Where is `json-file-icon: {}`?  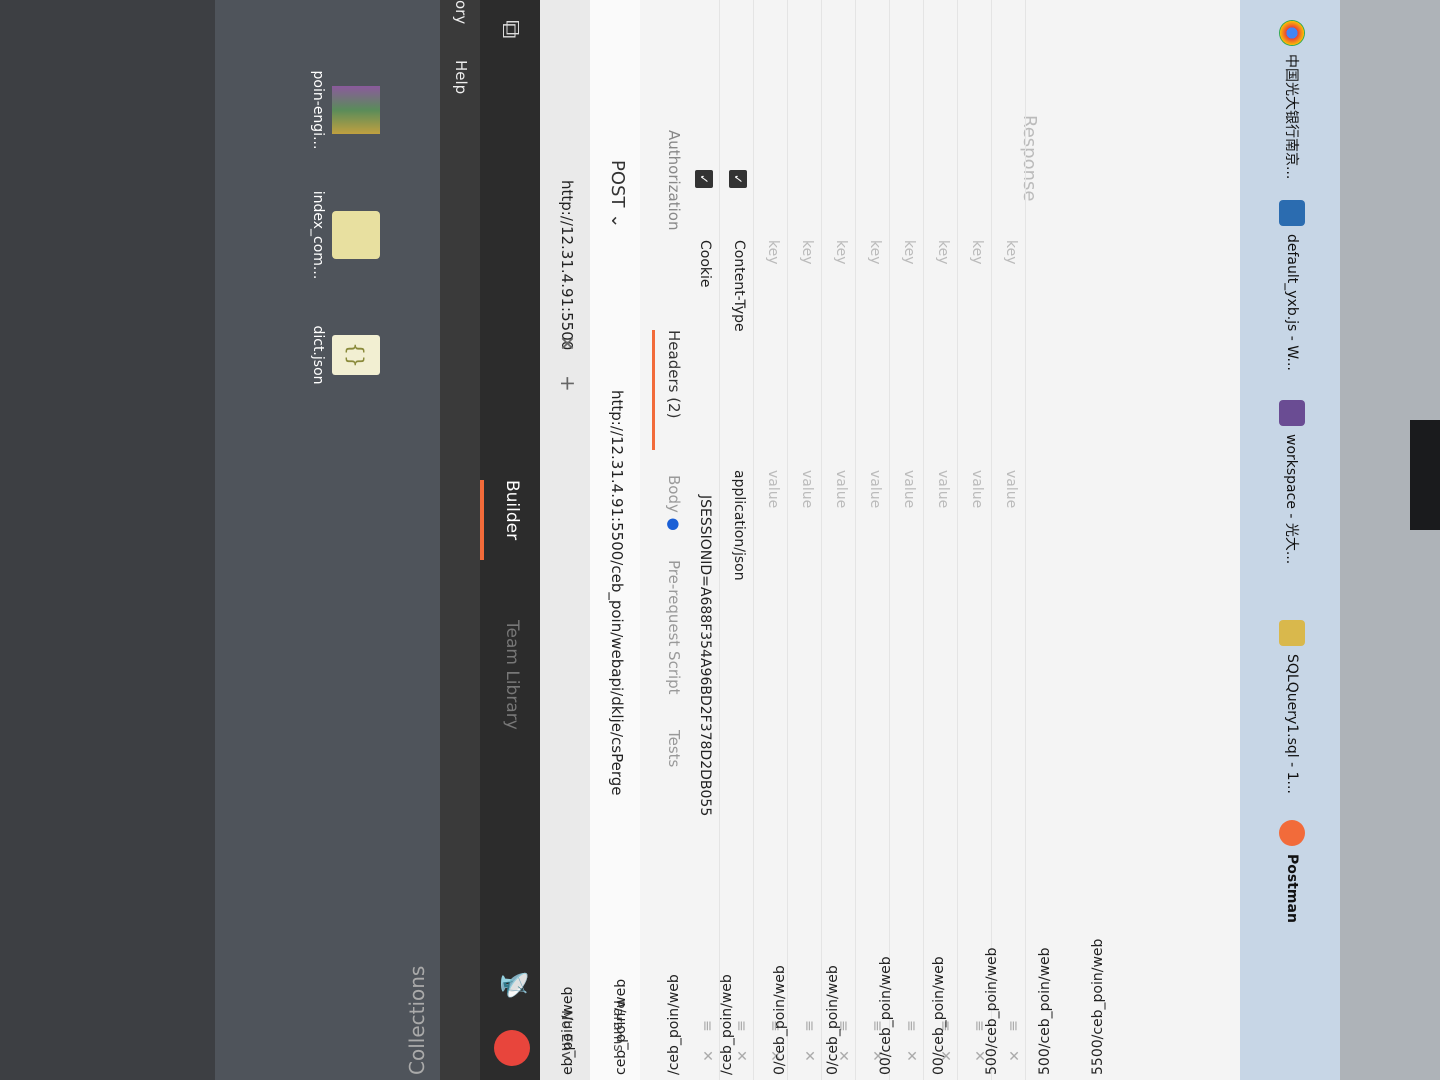 json-file-icon: {} is located at coordinates (356, 355).